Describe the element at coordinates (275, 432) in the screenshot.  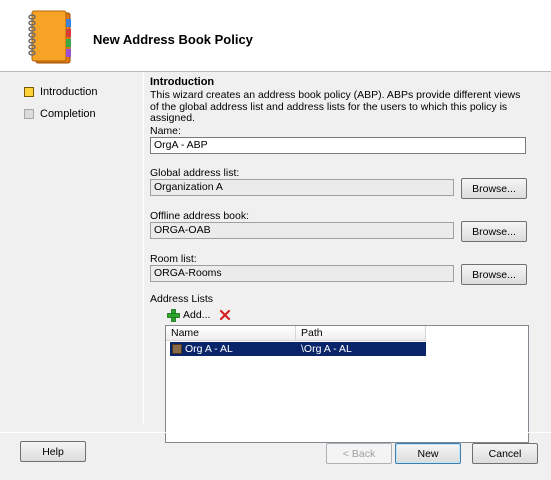
I see `footer-divider` at that location.